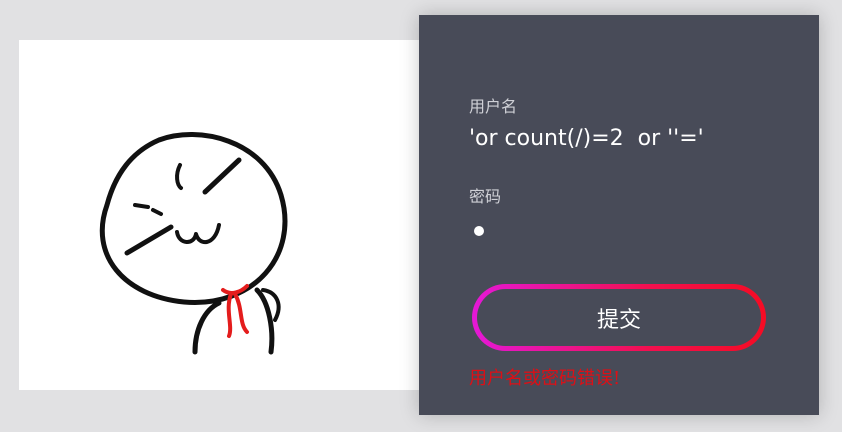 This screenshot has height=432, width=842. I want to click on error-message: 用户名或密码错误!, so click(545, 378).